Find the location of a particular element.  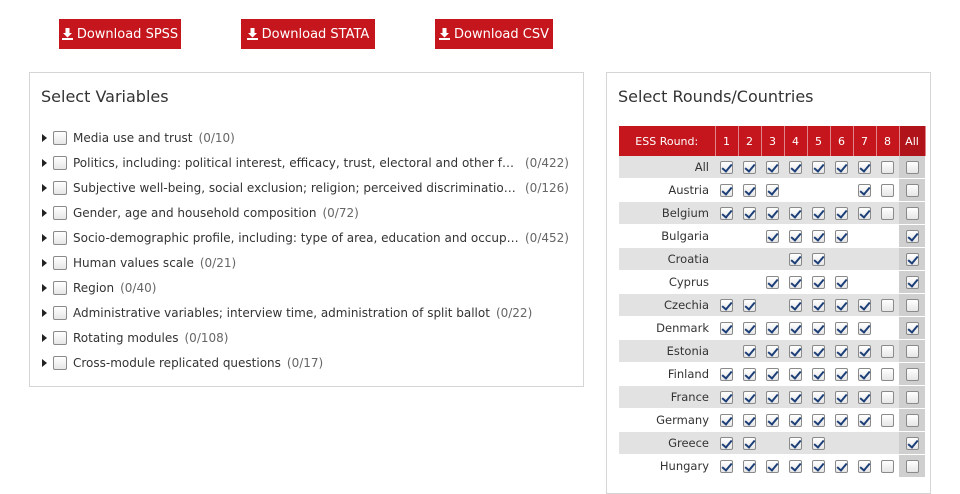

download-spss-button: Download SPSS is located at coordinates (120, 34).